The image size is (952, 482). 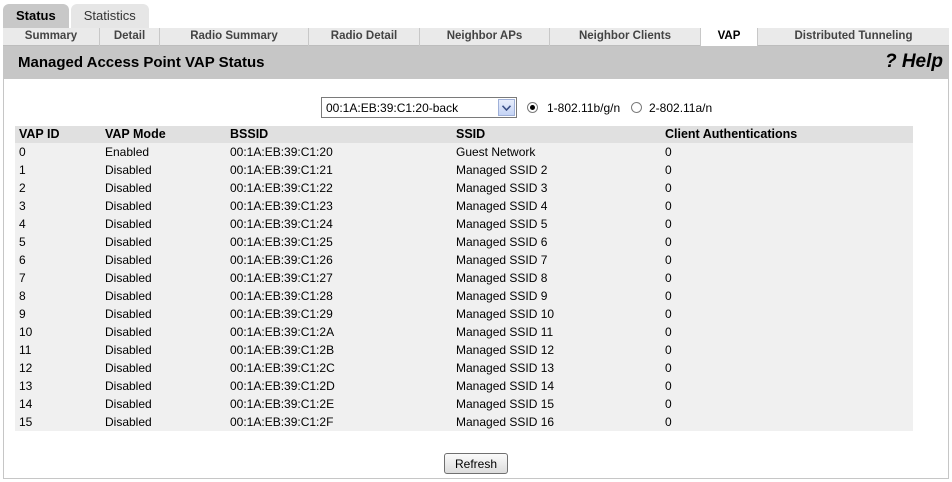 What do you see at coordinates (234, 37) in the screenshot?
I see `subtab-radio-summary: Radio Summary` at bounding box center [234, 37].